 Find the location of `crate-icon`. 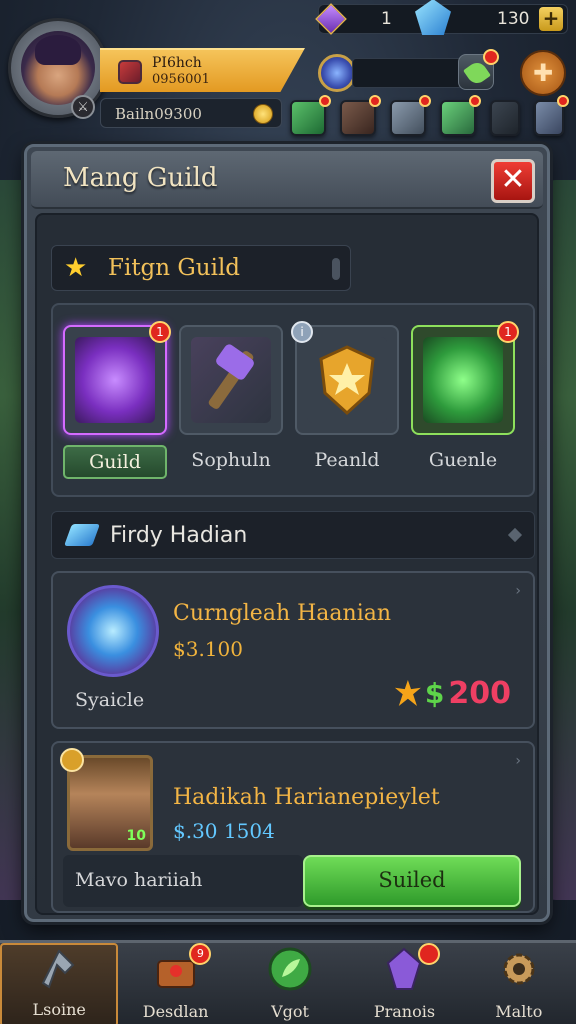

crate-icon is located at coordinates (360, 115).